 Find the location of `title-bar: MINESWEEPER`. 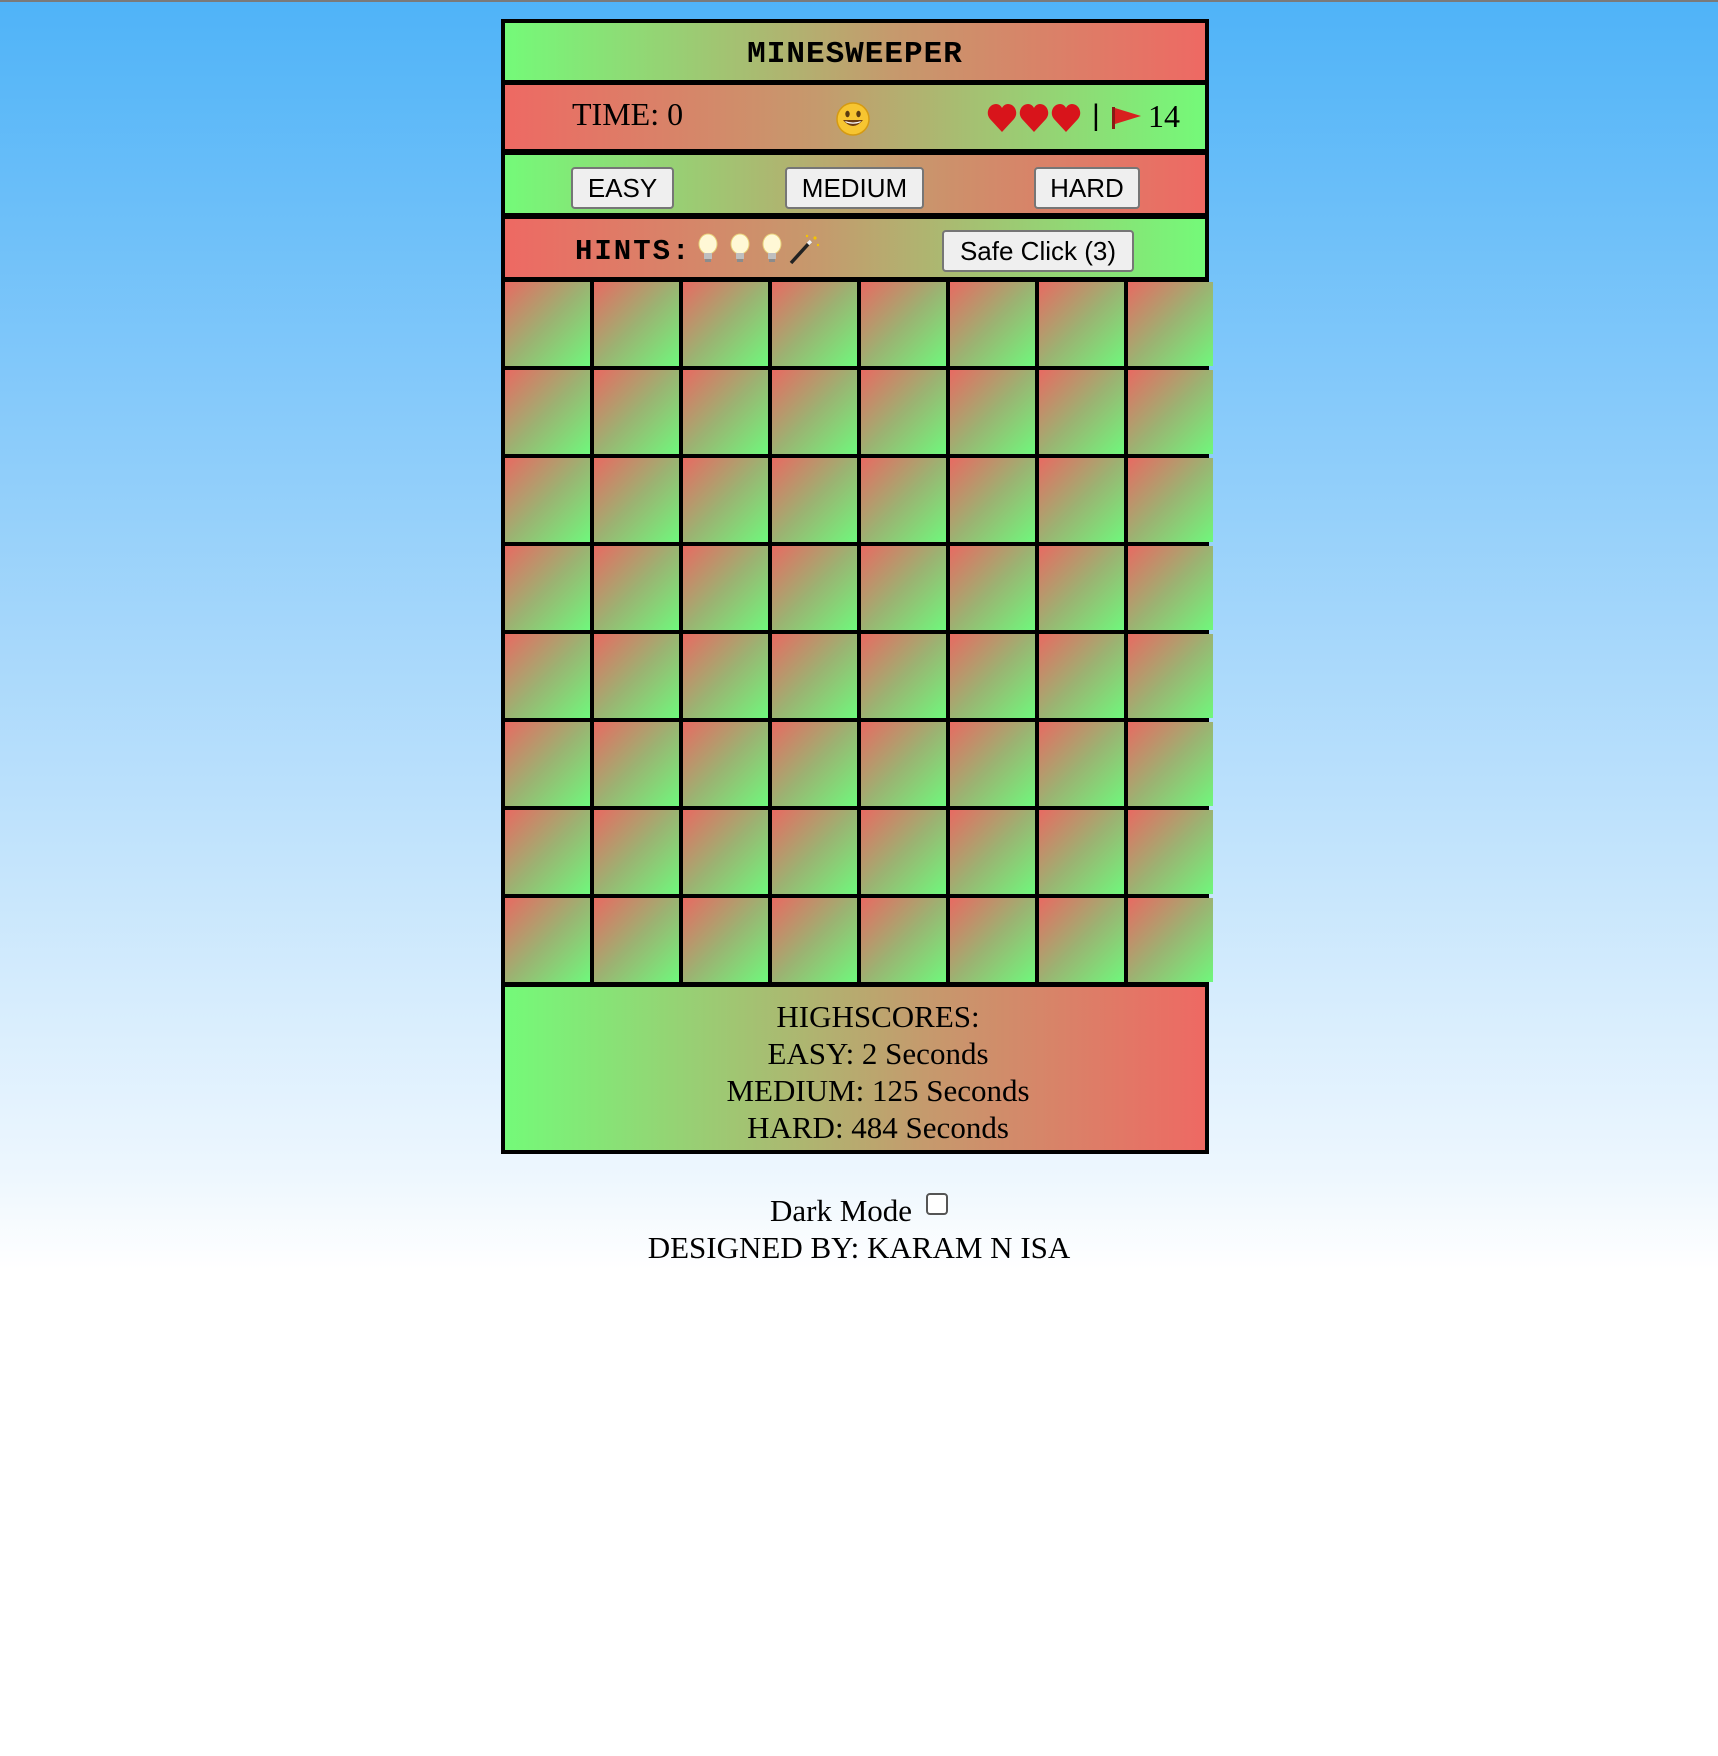

title-bar: MINESWEEPER is located at coordinates (855, 54).